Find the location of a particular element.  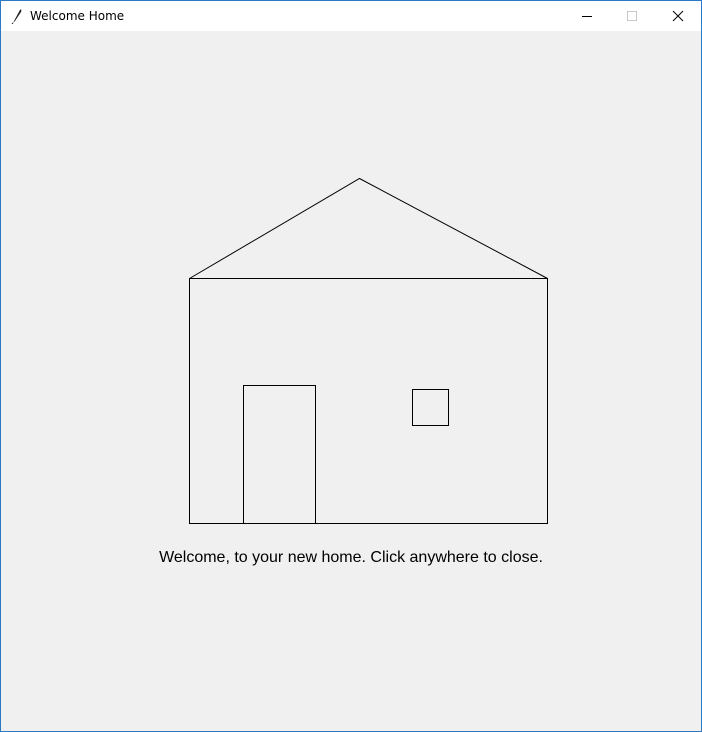

close-button is located at coordinates (678, 16).